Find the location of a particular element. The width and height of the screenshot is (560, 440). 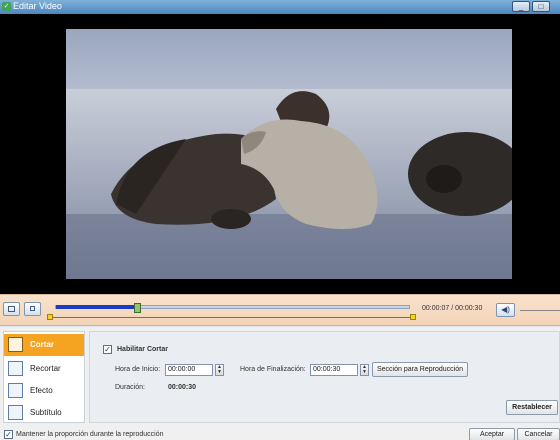

sidebar-item-label: Recortar is located at coordinates (45, 368).